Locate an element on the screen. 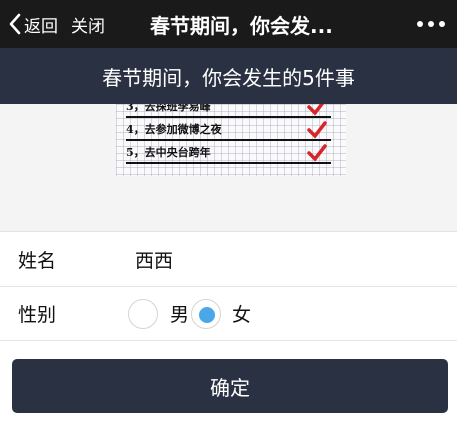 The image size is (457, 432). checklist-row: 5，去中央台跨年 is located at coordinates (228, 153).